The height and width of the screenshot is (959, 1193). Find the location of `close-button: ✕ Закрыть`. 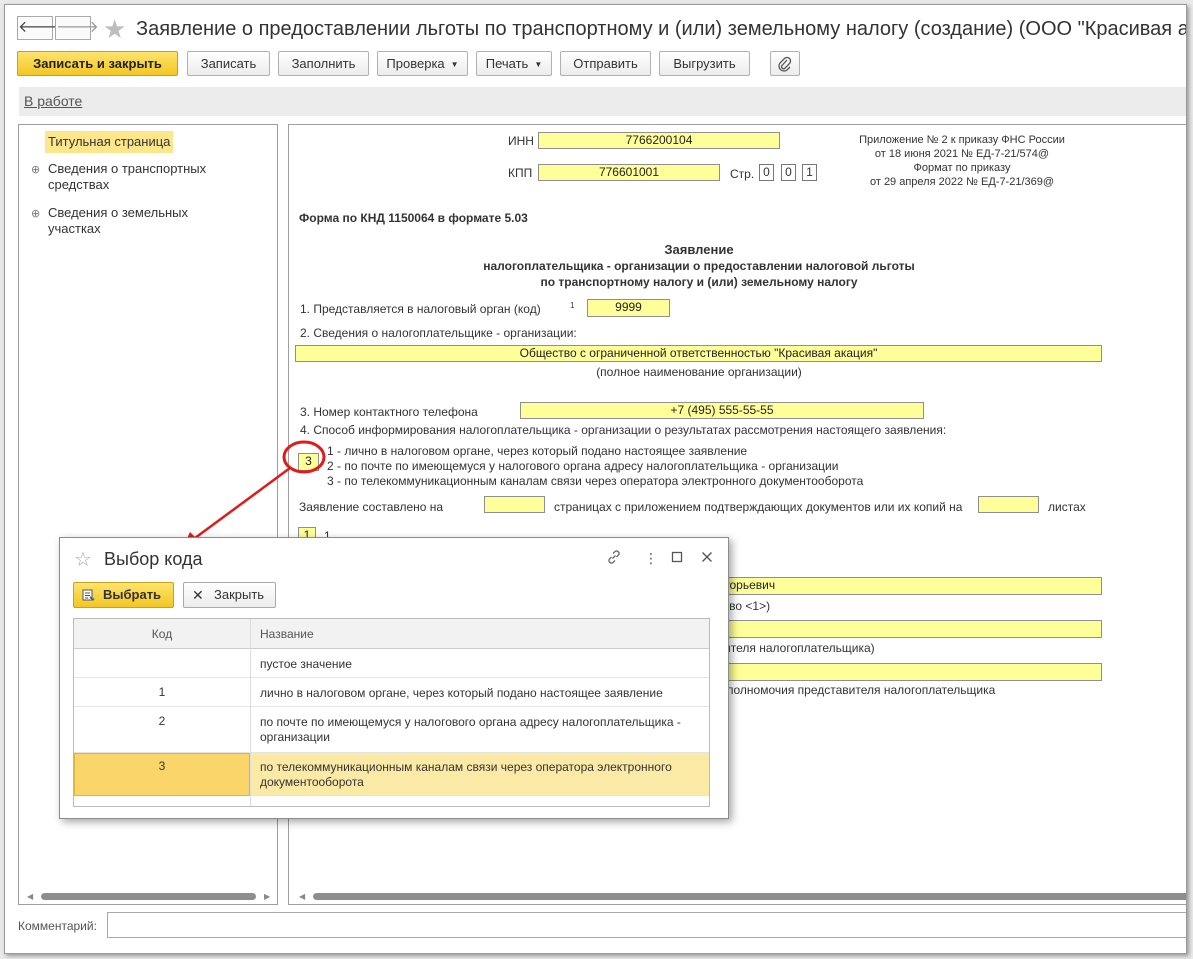

close-button: ✕ Закрыть is located at coordinates (229, 595).